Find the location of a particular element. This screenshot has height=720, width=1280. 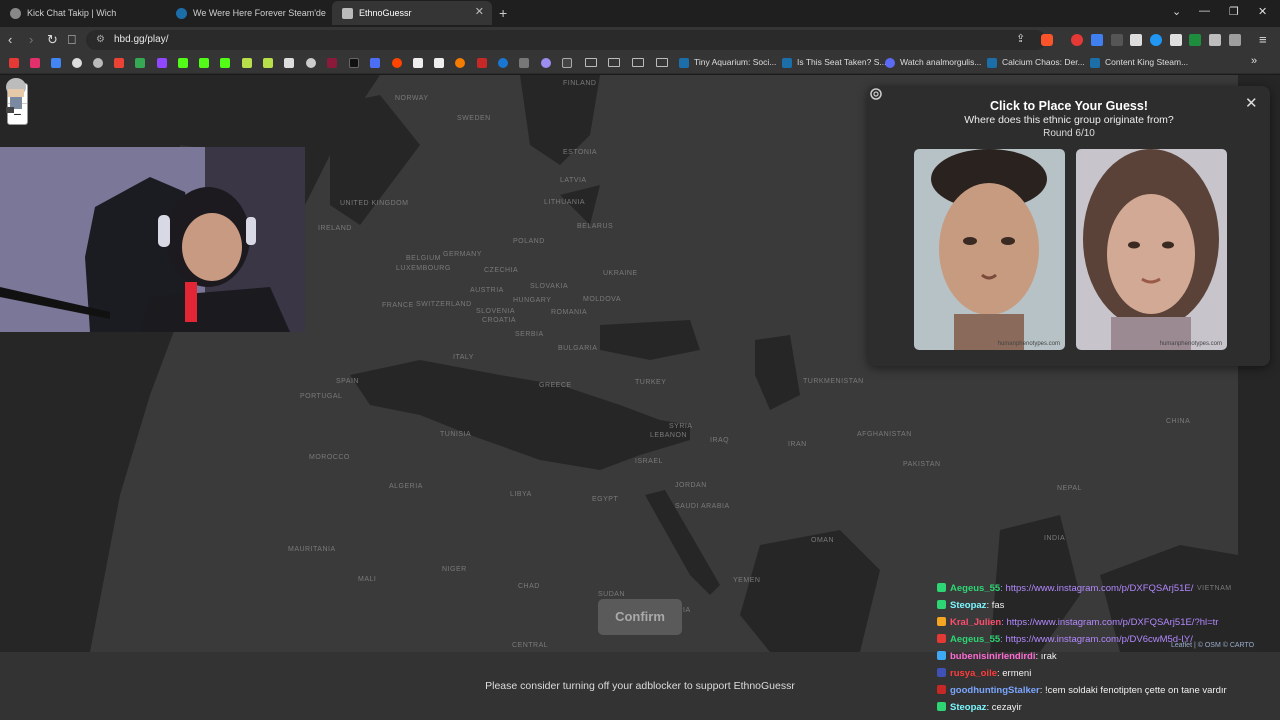

instagram-icon is located at coordinates (35, 63).